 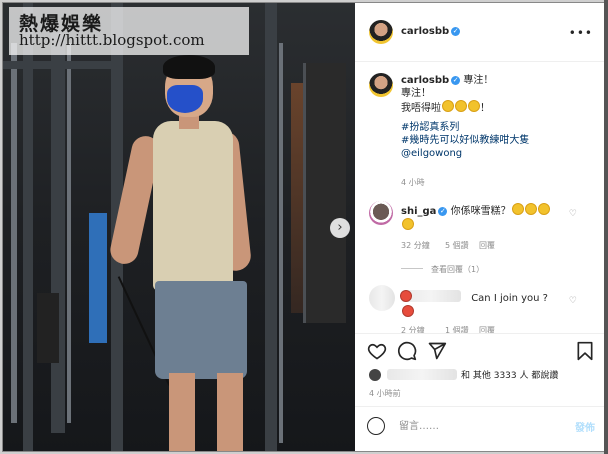 I want to click on comment-1: shi_ga ✓ 你係咪雪糕？, so click(x=486, y=218).